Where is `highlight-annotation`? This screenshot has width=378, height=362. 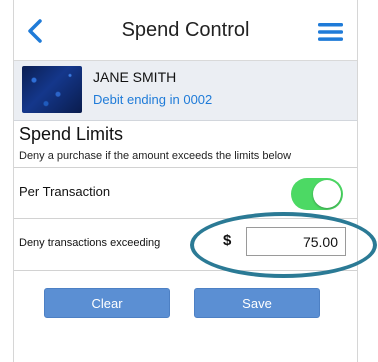
highlight-annotation is located at coordinates (283, 245).